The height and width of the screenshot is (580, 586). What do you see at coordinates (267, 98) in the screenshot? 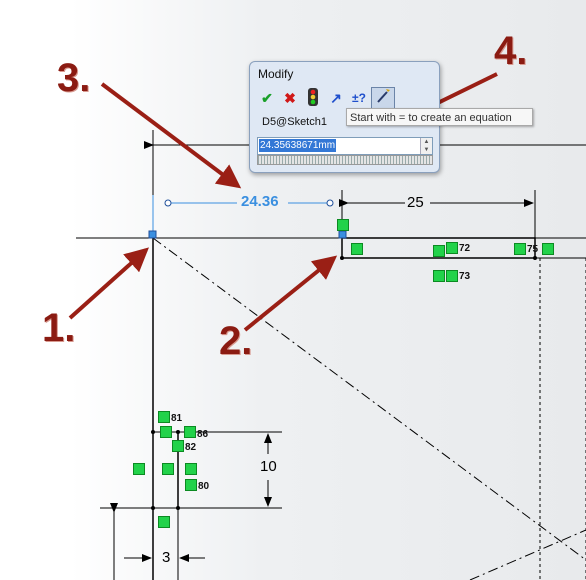
I see `checkmark-icon: ✔` at bounding box center [267, 98].